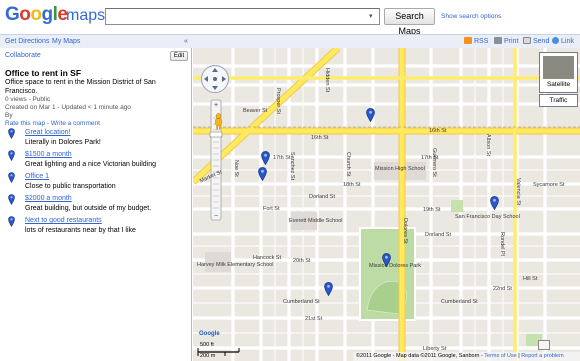  Describe the element at coordinates (476, 41) in the screenshot. I see `rss-link: RSS` at that location.